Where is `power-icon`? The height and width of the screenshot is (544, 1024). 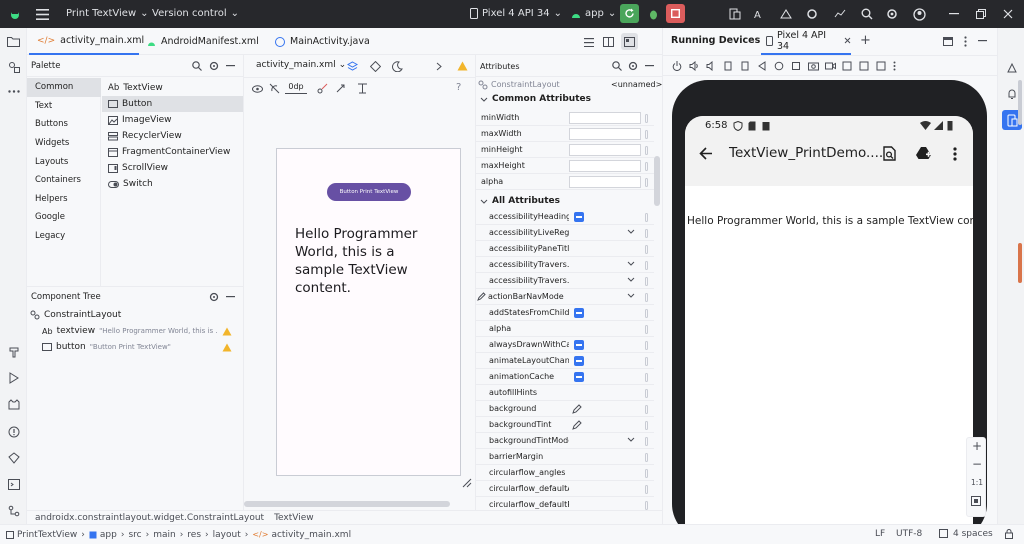
power-icon is located at coordinates (677, 66).